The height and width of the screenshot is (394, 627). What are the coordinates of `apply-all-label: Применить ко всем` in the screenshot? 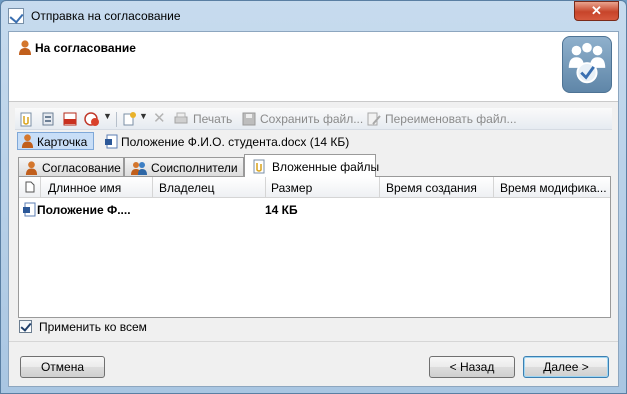 It's located at (93, 327).